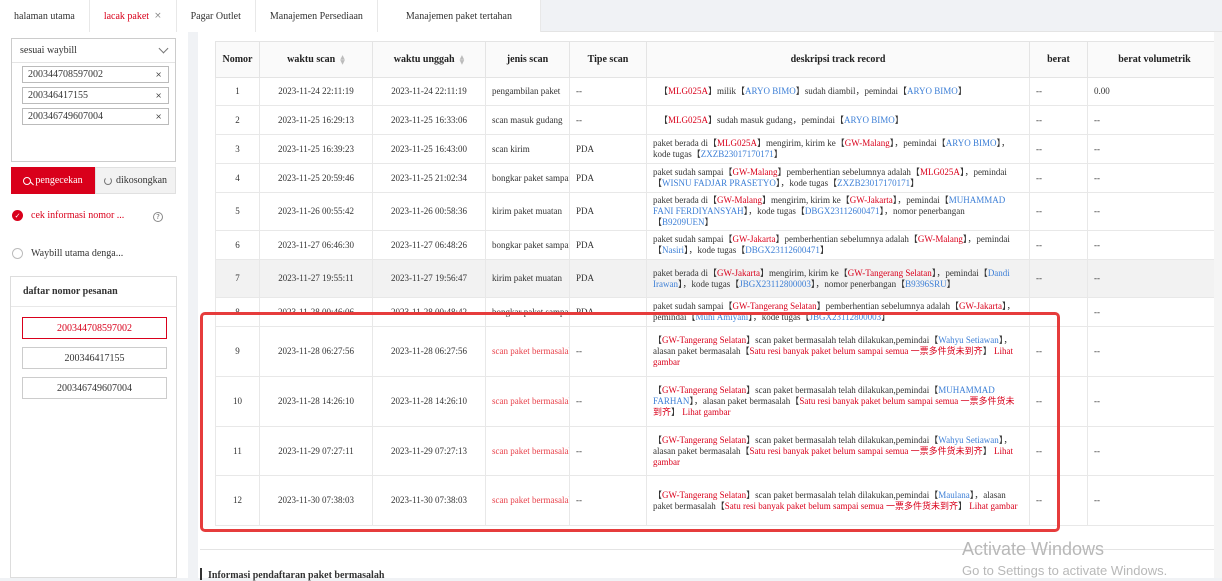 This screenshot has width=1222, height=581. I want to click on waybill-tag: 200346749607004 ×, so click(95, 116).